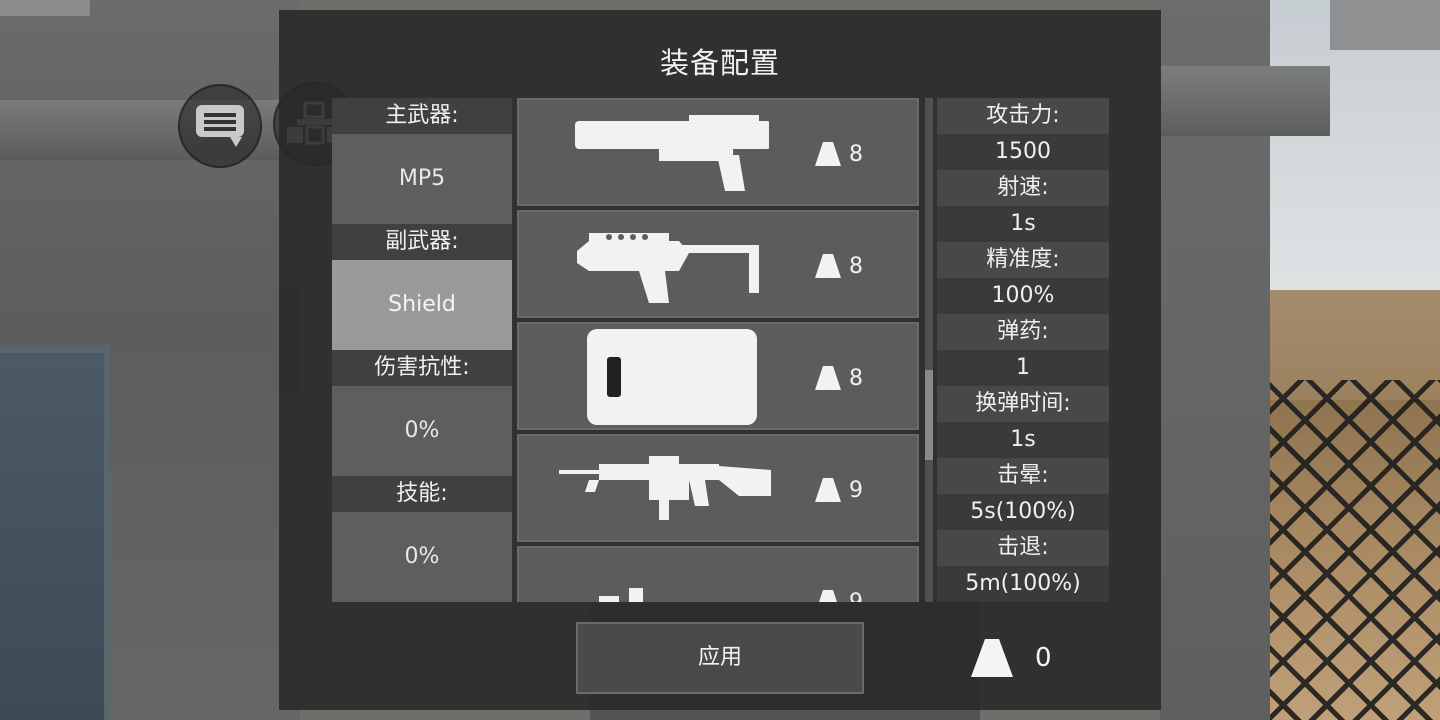 This screenshot has width=1440, height=720. I want to click on chat-button, so click(220, 126).